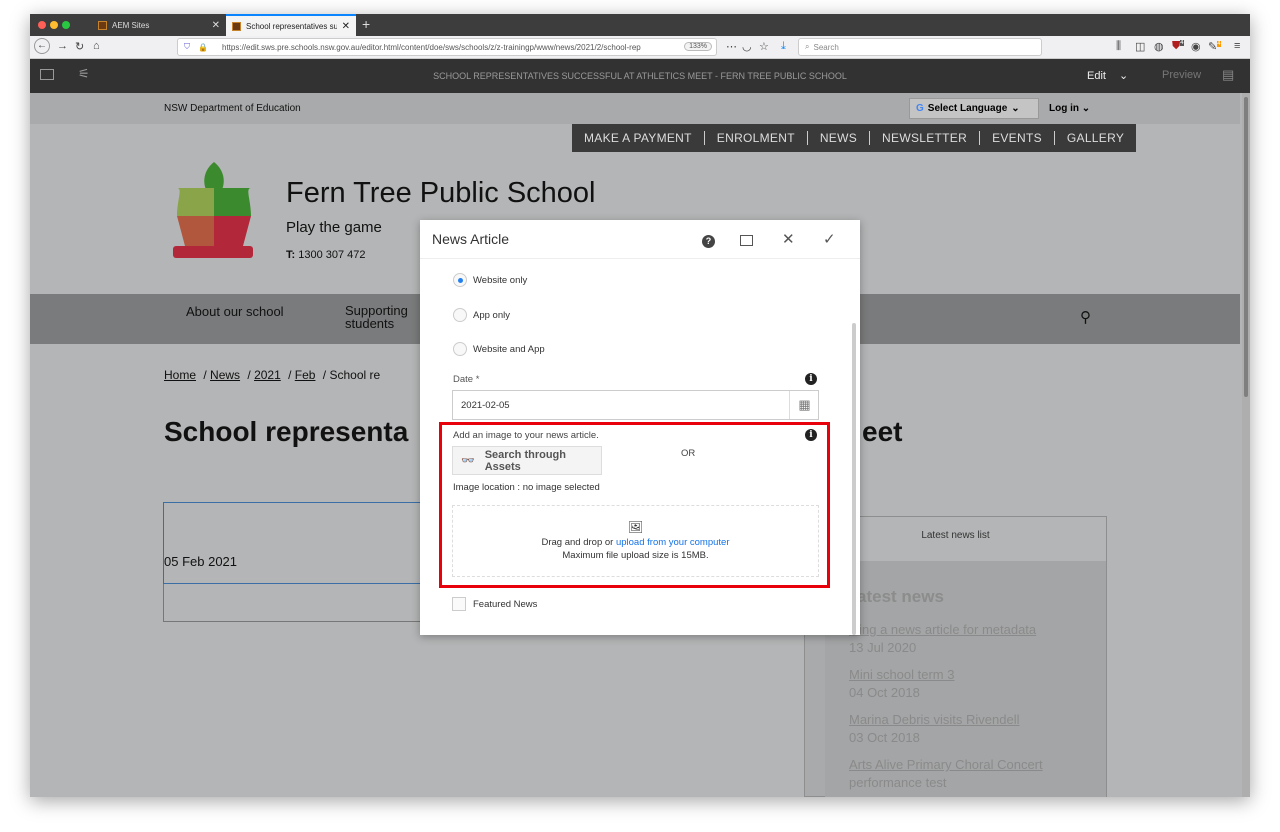  What do you see at coordinates (460, 280) in the screenshot?
I see `radio-website-only` at bounding box center [460, 280].